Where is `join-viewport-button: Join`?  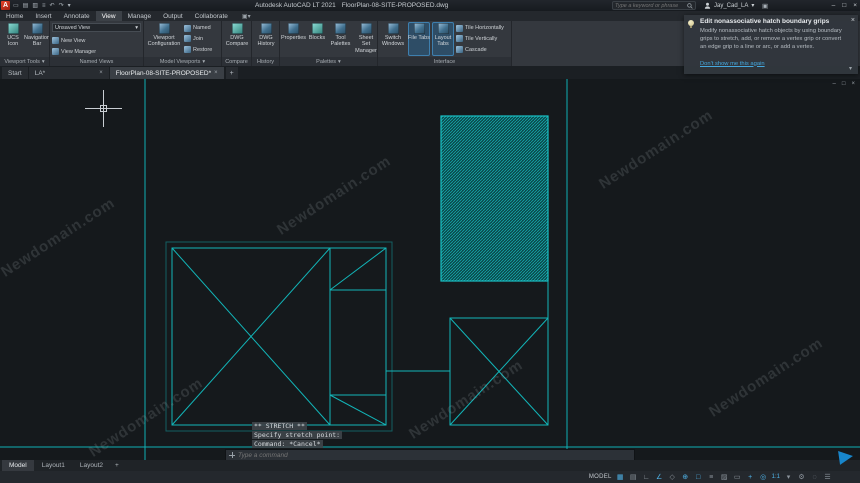
join-viewport-button: Join is located at coordinates (198, 39).